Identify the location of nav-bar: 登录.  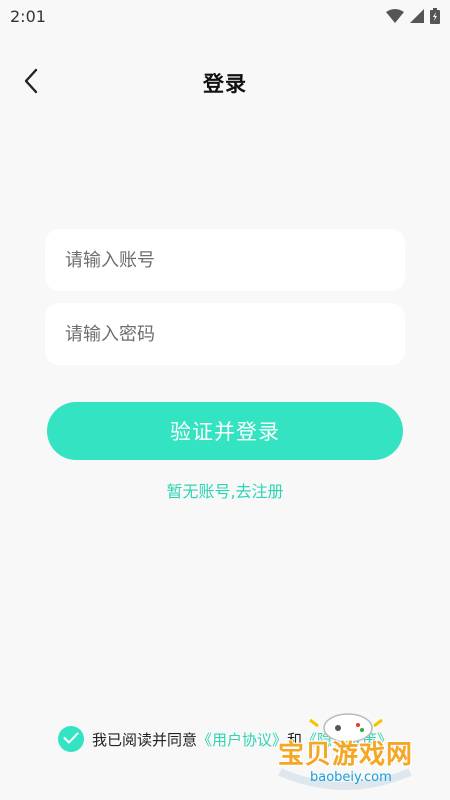
(225, 83).